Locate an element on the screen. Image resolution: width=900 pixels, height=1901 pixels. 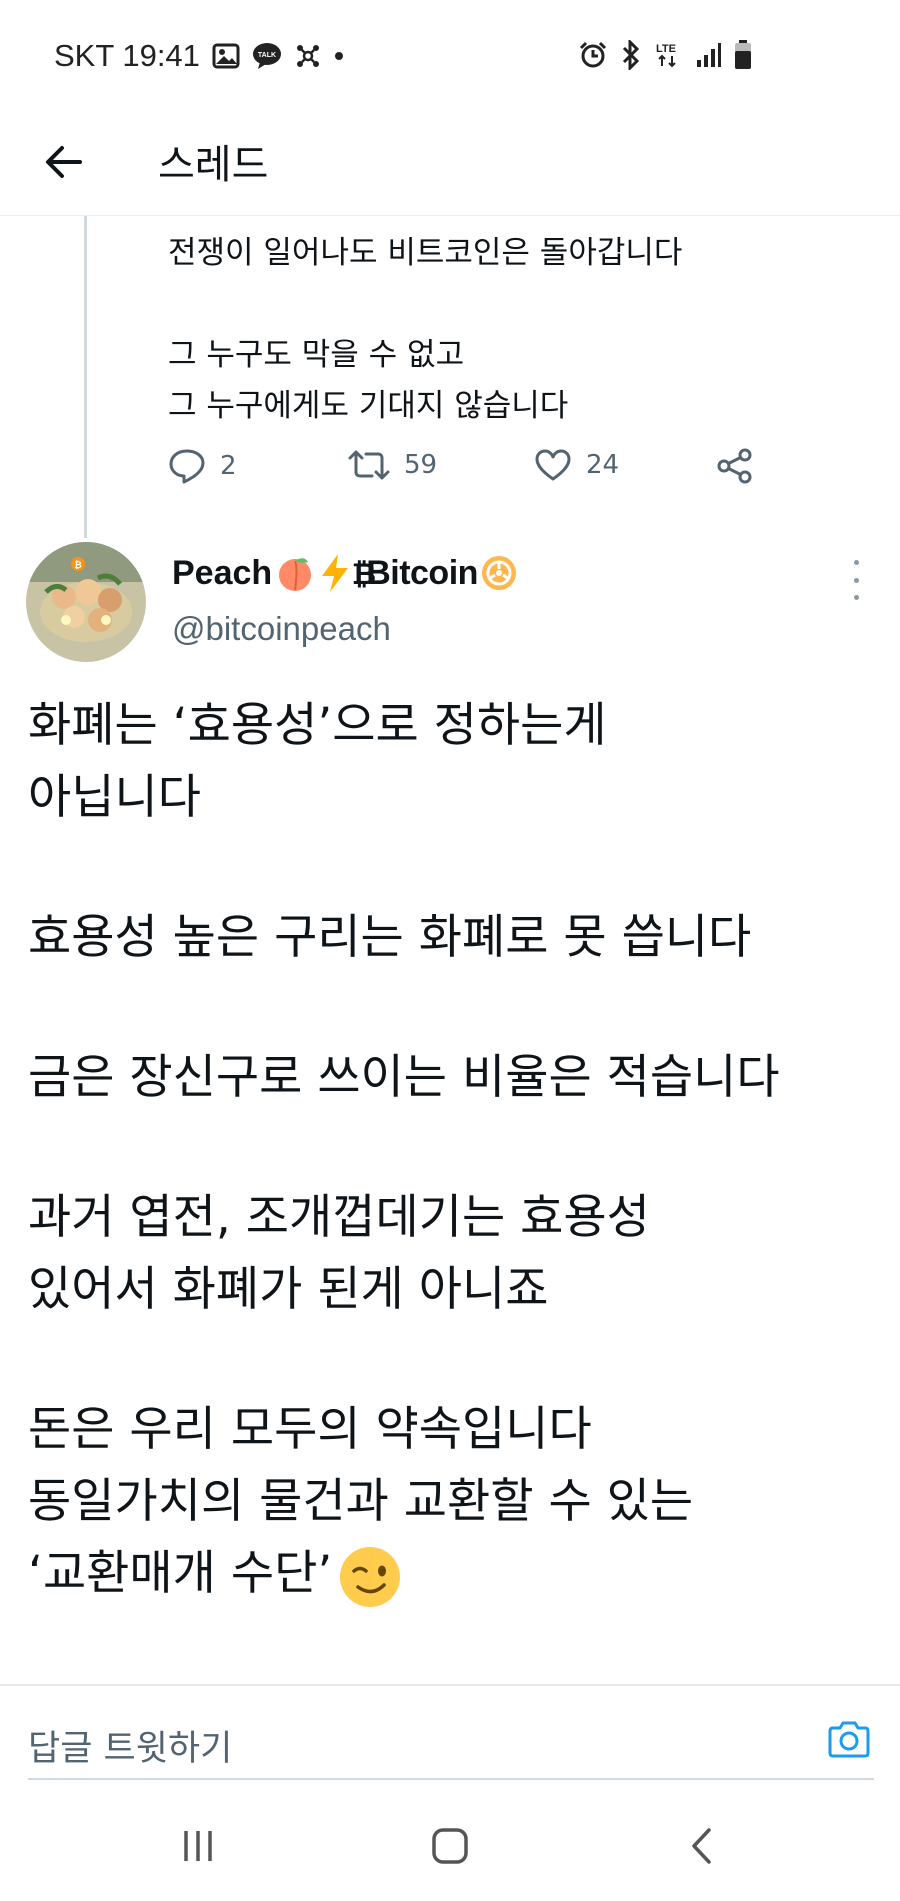
author-name-text: Peach is located at coordinates (222, 572).